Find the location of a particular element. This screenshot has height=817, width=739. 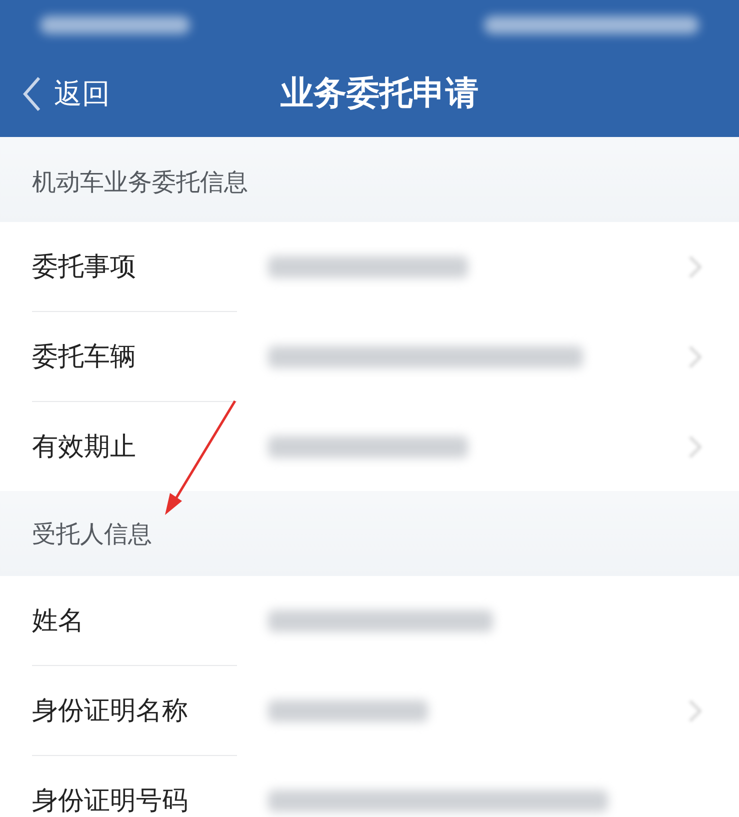

back-button: 返回 is located at coordinates (66, 93).